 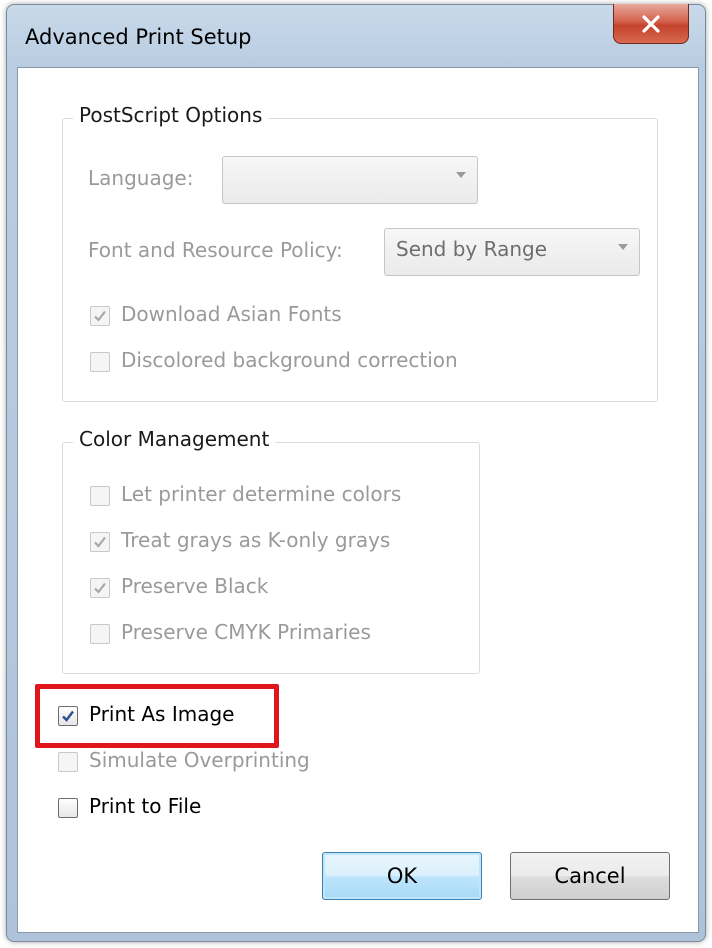 I want to click on close-icon, so click(x=651, y=23).